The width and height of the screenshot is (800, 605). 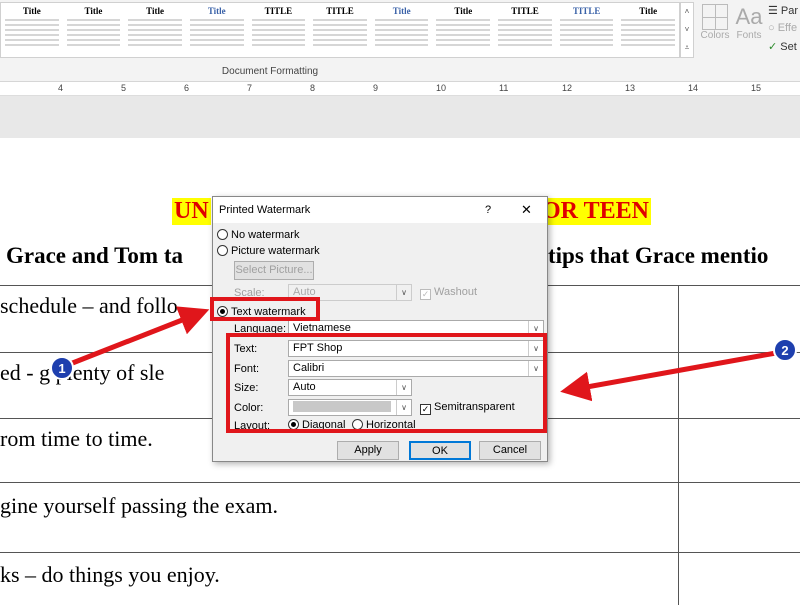 What do you see at coordinates (61, 368) in the screenshot?
I see `marker-1-label: 1` at bounding box center [61, 368].